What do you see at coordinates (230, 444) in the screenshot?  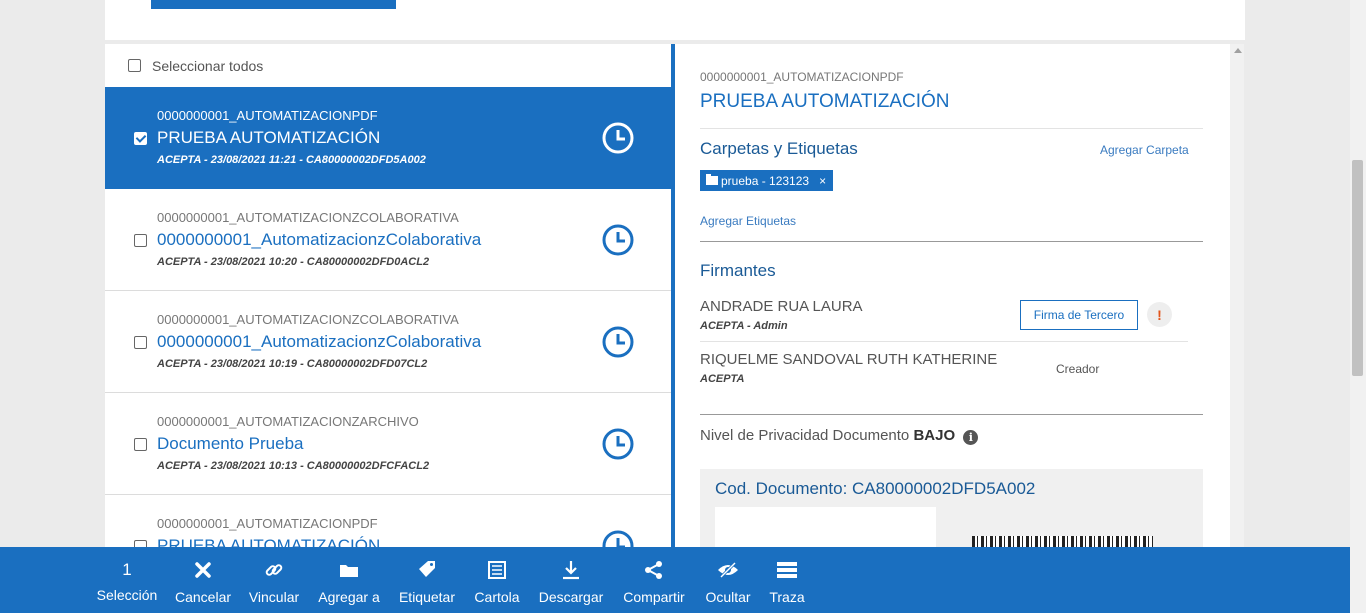 I see `document-title: Documento Prueba` at bounding box center [230, 444].